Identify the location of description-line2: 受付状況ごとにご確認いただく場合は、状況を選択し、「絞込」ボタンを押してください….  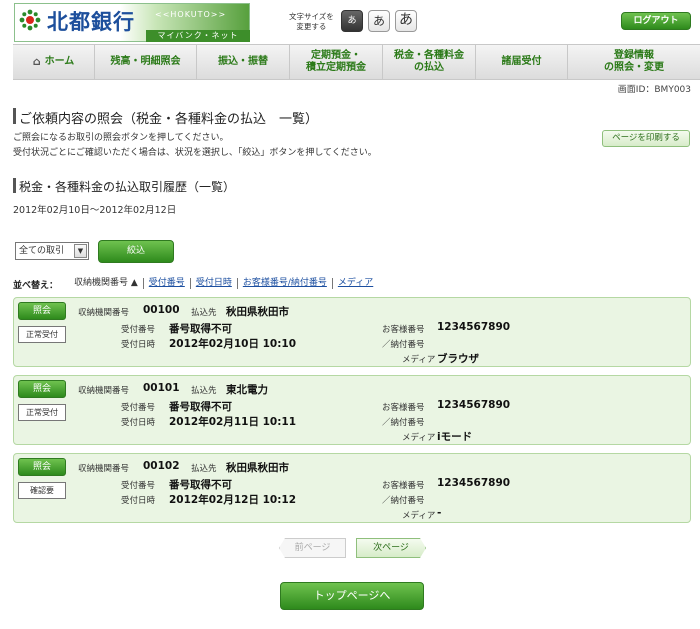
(195, 153).